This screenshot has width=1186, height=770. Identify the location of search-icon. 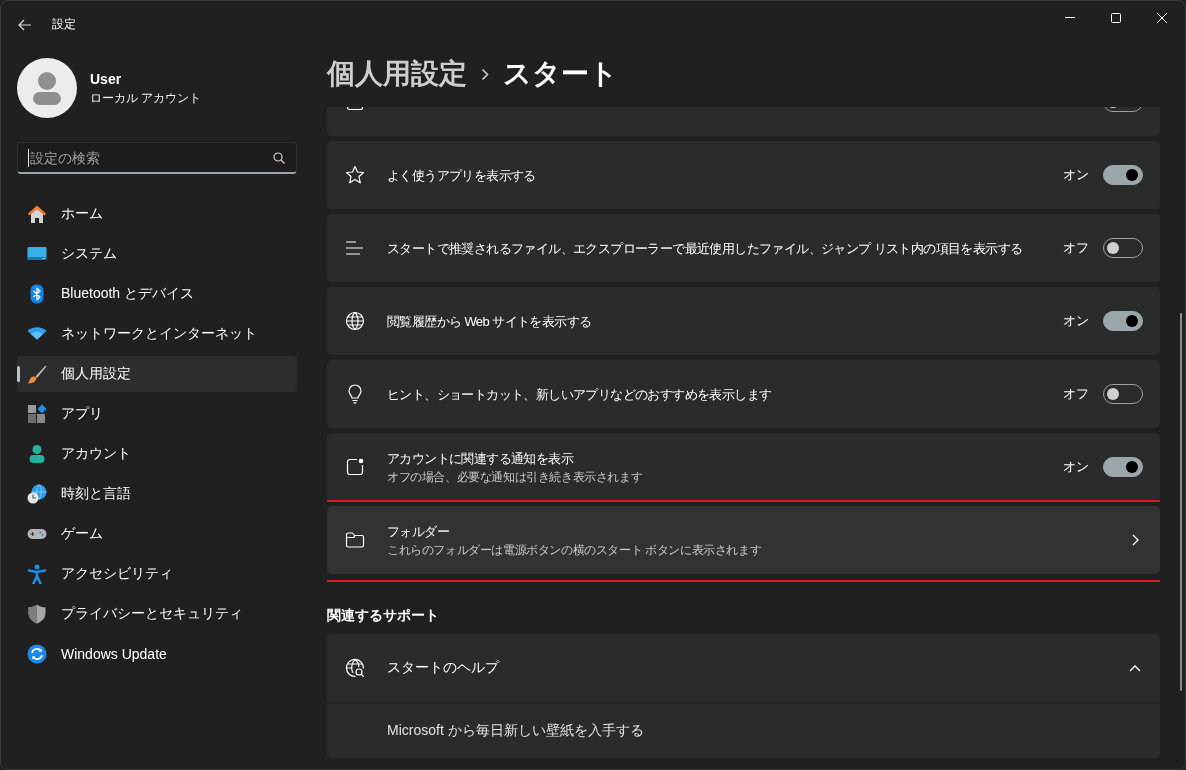
(279, 158).